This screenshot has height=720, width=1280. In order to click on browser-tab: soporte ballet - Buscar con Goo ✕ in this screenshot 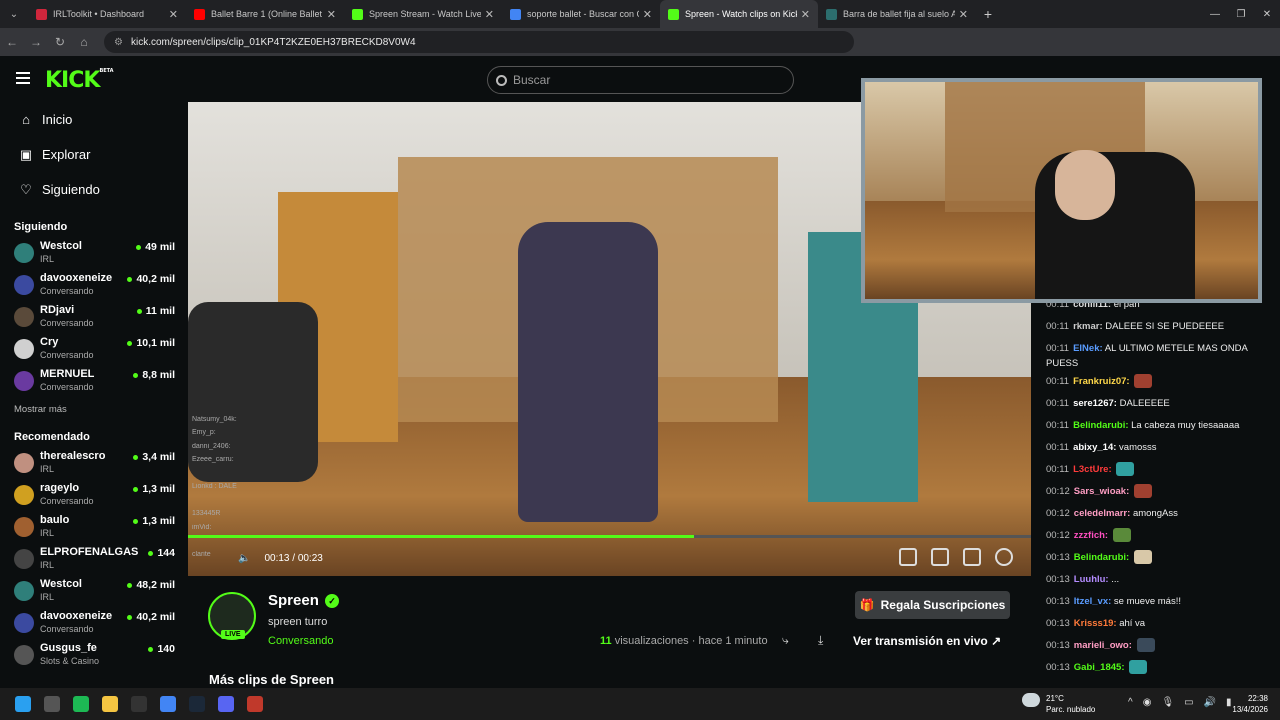, I will do `click(581, 14)`.